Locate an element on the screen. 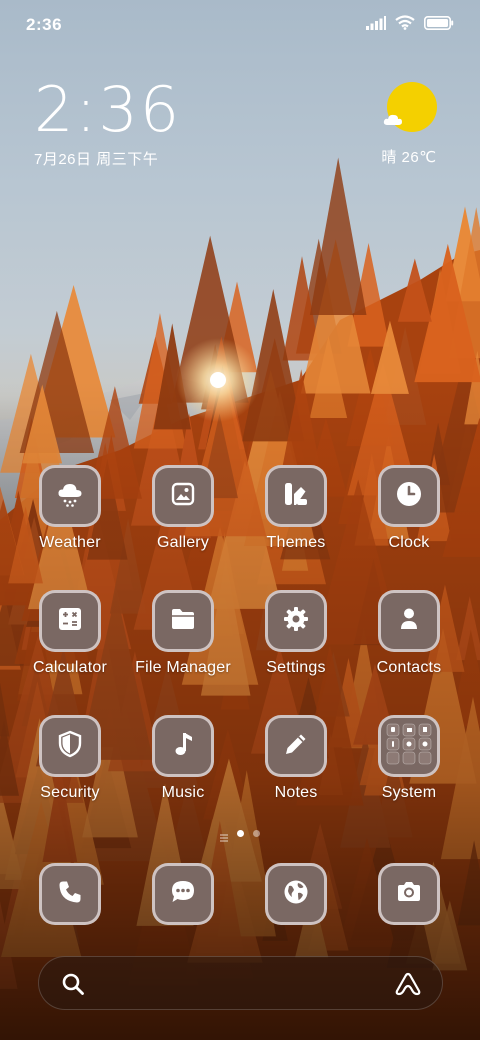 Image resolution: width=480 pixels, height=1040 pixels. clock-time: 2:36 is located at coordinates (108, 109).